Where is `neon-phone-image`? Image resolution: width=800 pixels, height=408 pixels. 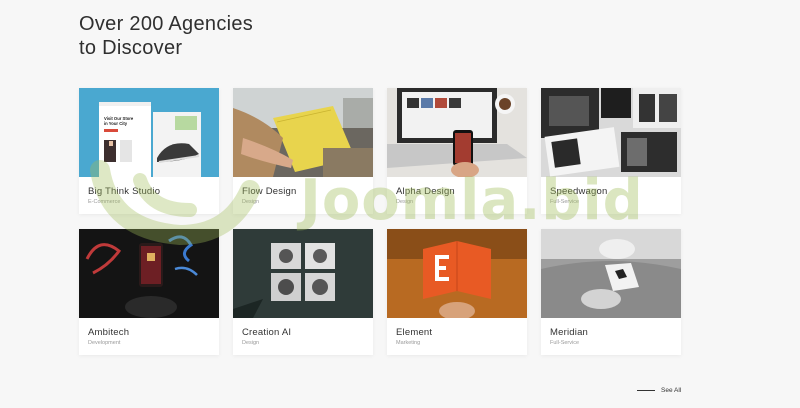 neon-phone-image is located at coordinates (149, 273).